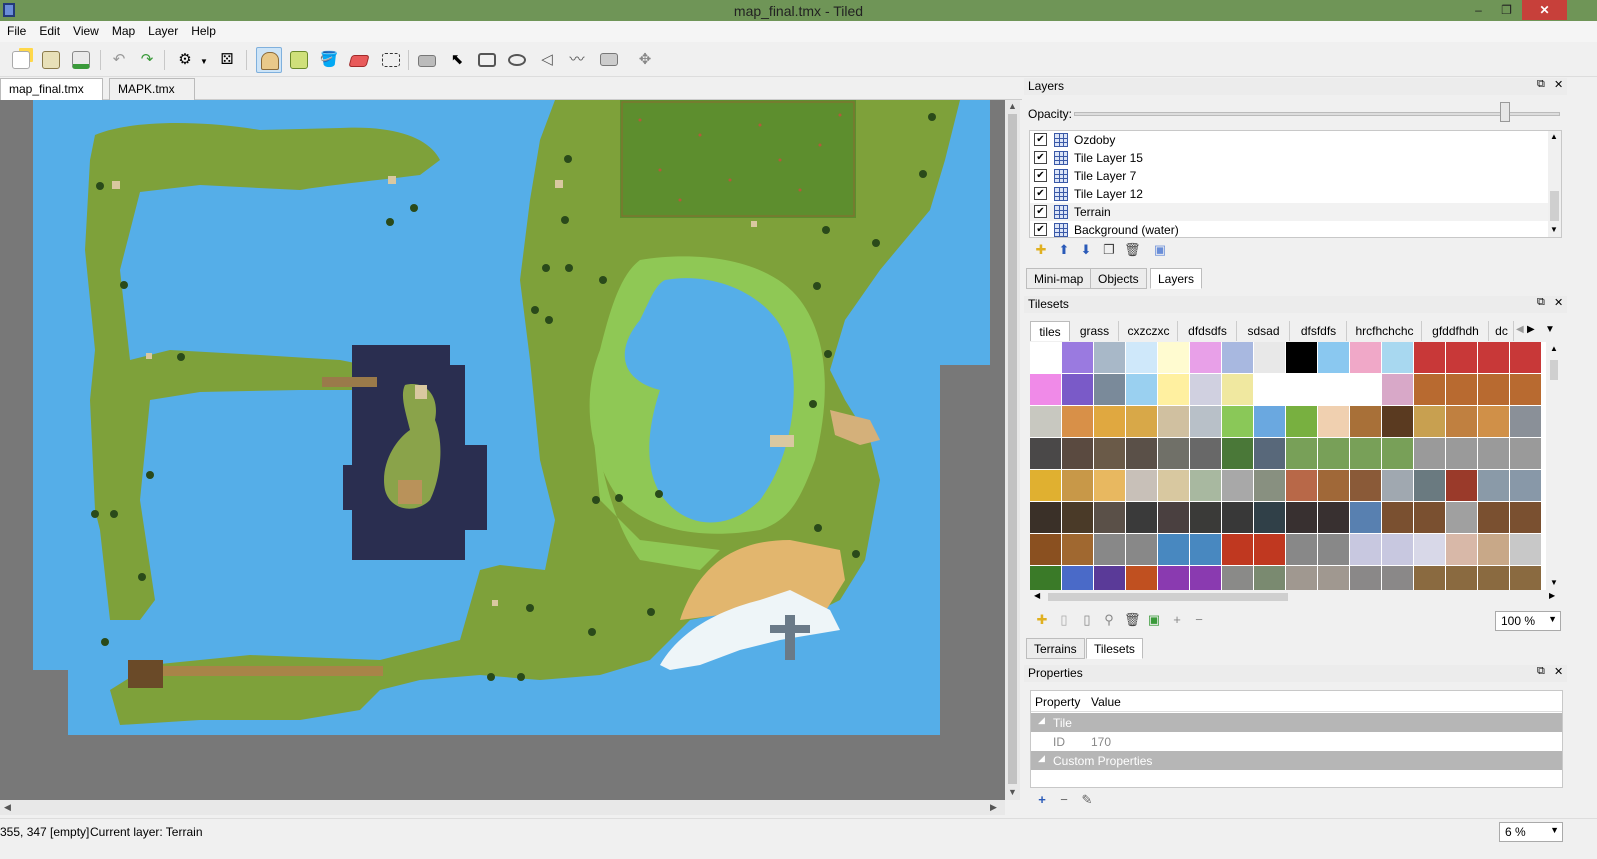  What do you see at coordinates (152, 95) in the screenshot?
I see `tab-mapk: MAPK.tmx✕` at bounding box center [152, 95].